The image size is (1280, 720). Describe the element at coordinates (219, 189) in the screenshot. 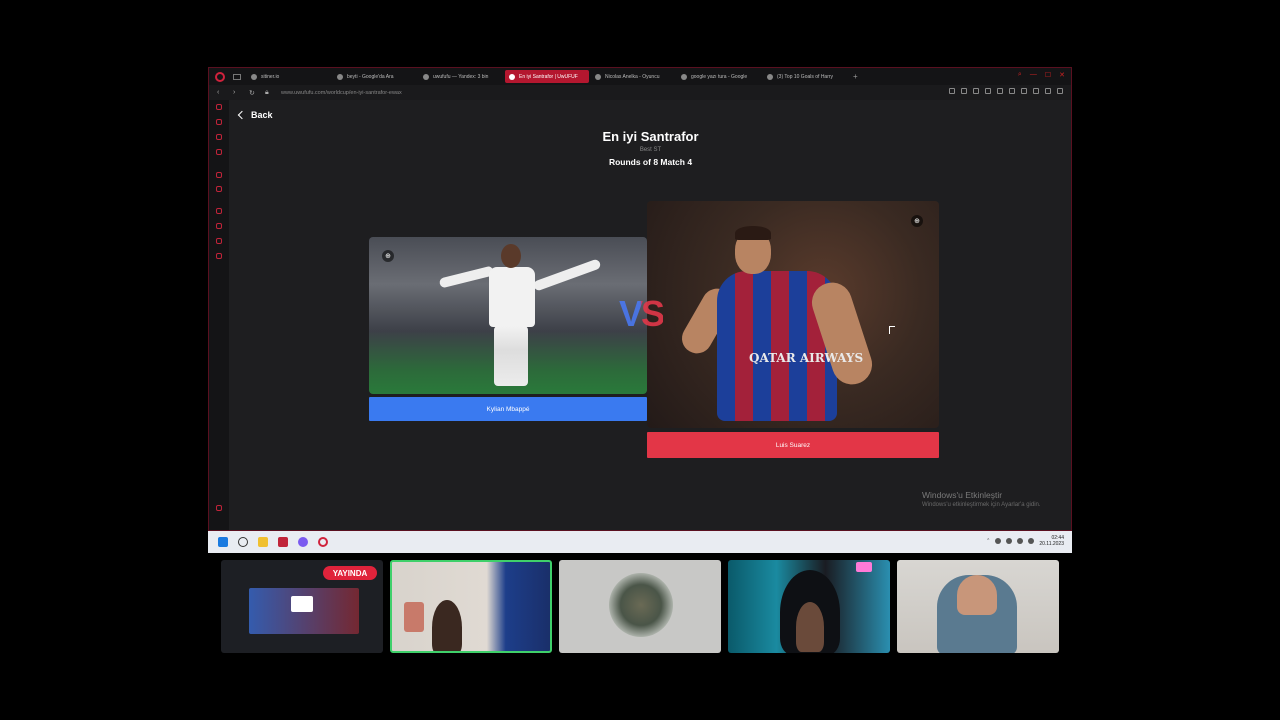

I see `twitch-icon` at that location.